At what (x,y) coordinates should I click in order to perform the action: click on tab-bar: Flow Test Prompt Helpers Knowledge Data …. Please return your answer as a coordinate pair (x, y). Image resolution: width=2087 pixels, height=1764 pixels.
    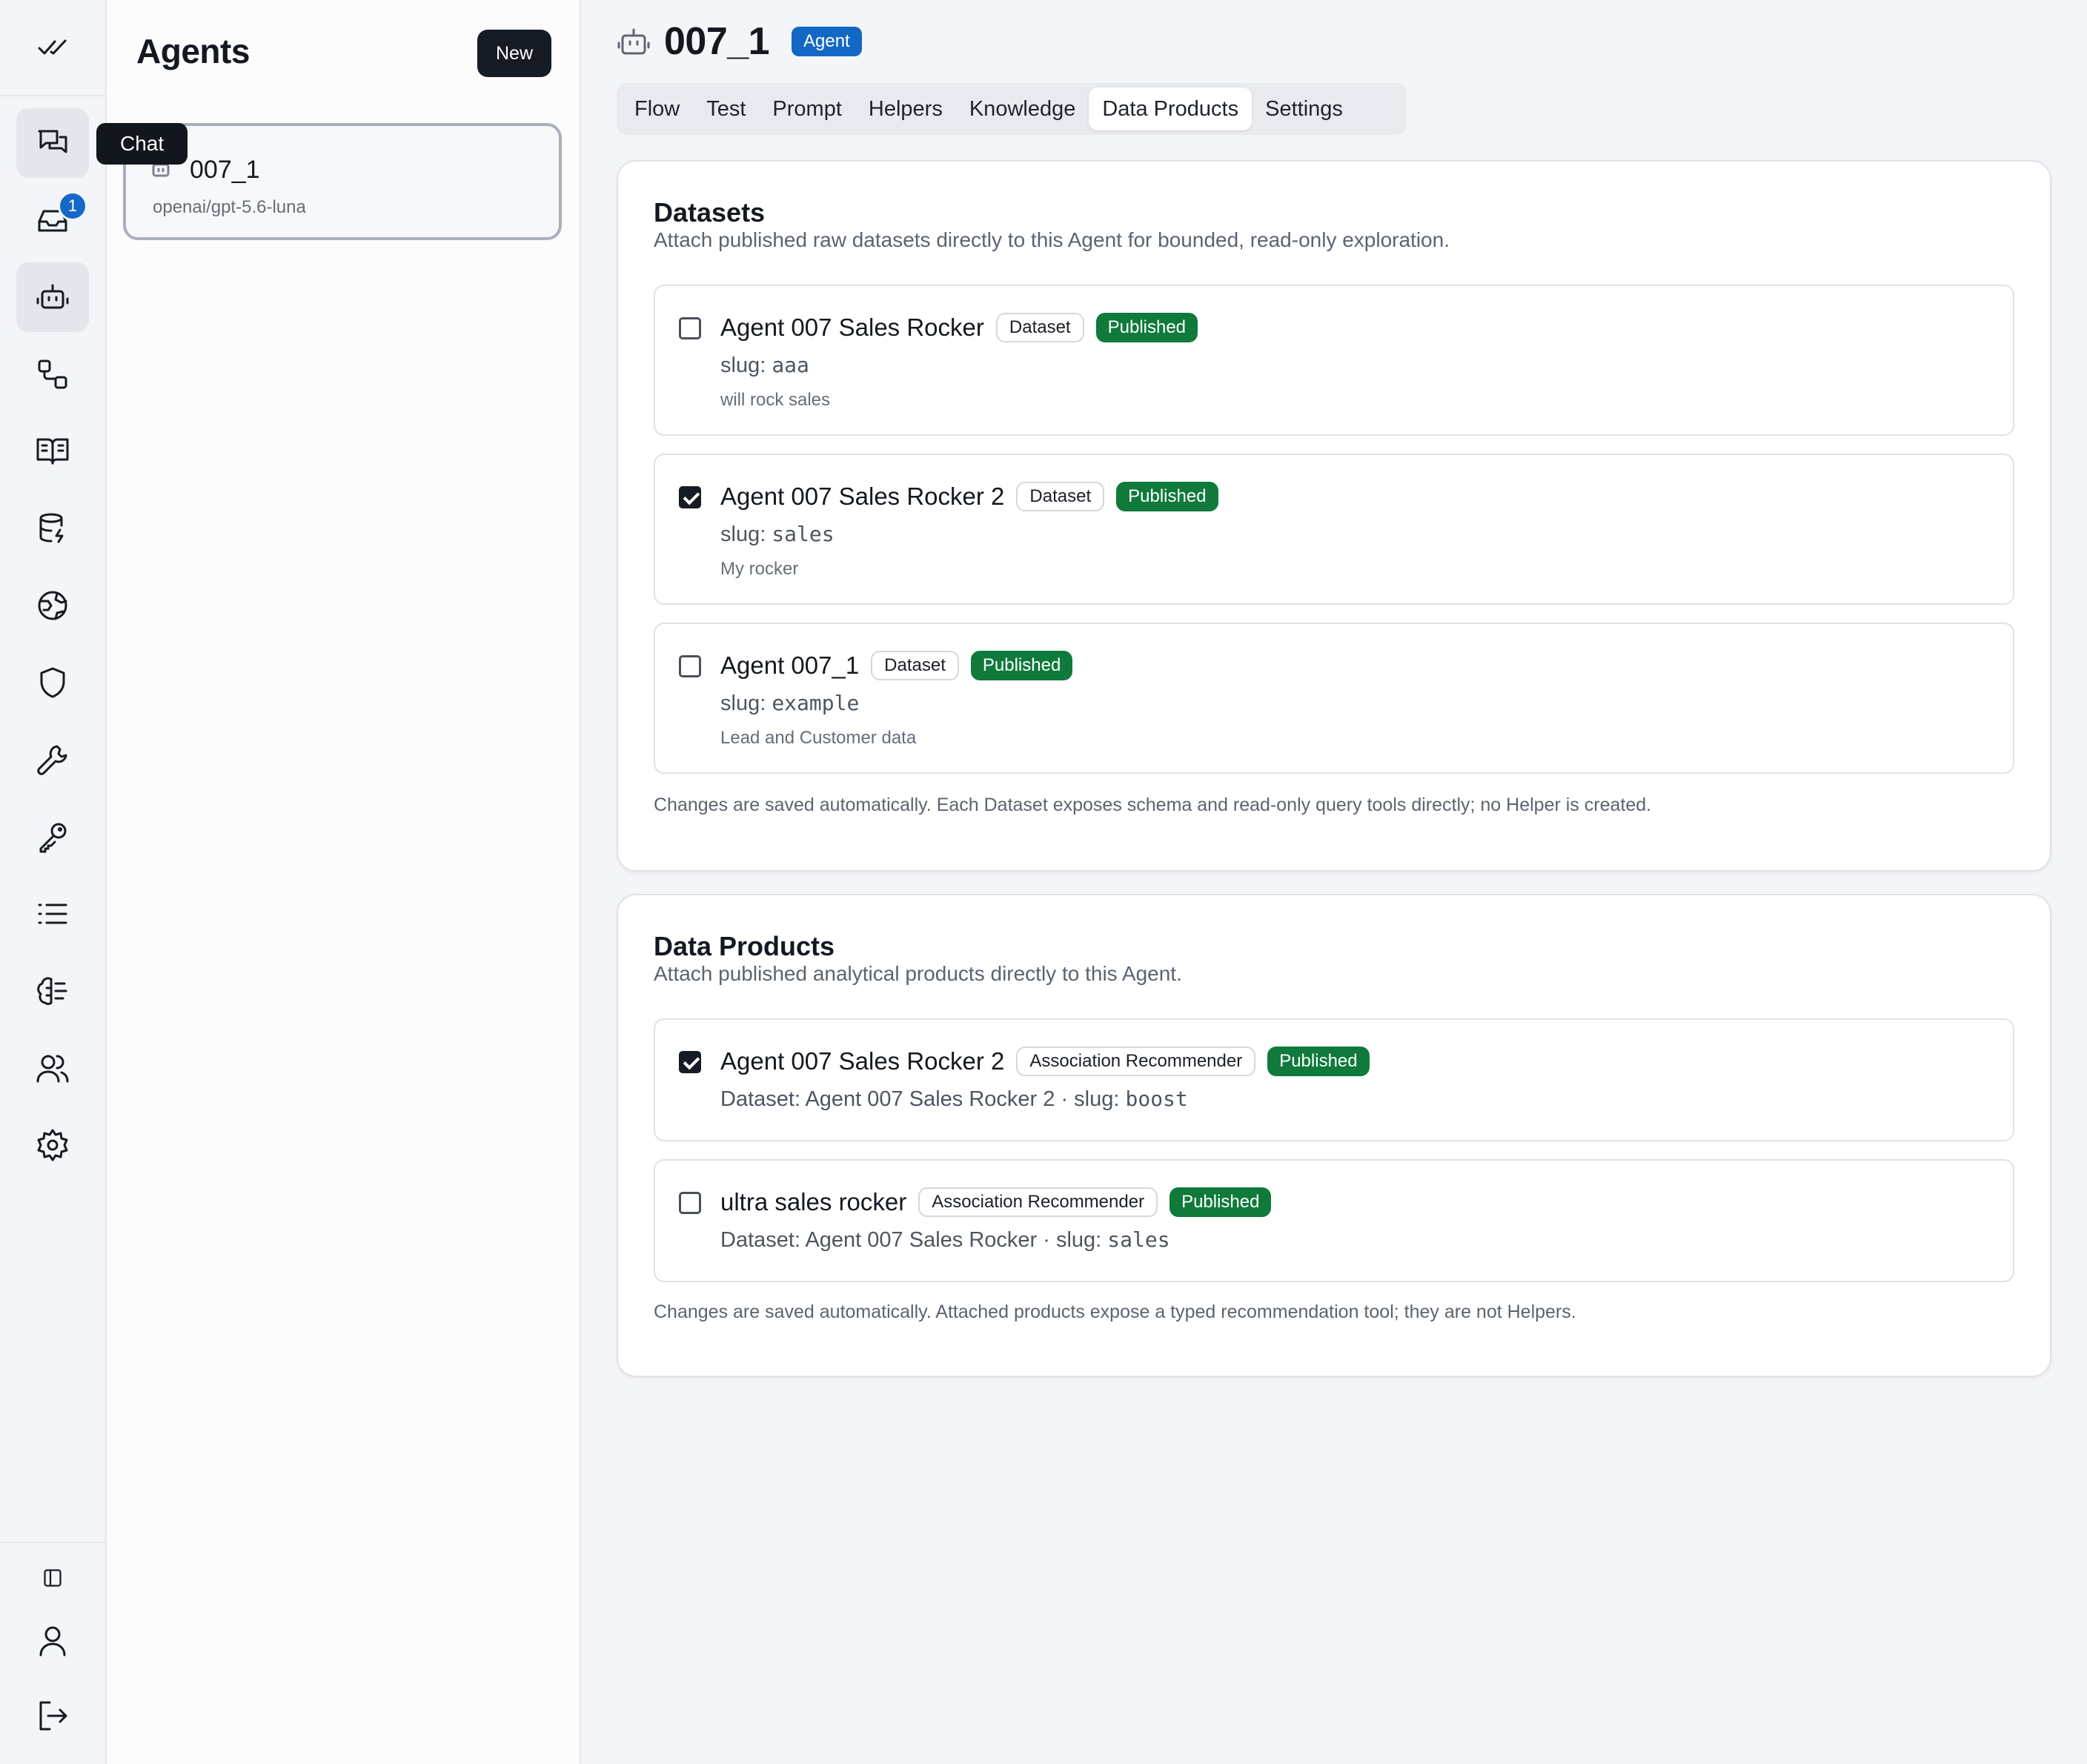
    Looking at the image, I should click on (1012, 109).